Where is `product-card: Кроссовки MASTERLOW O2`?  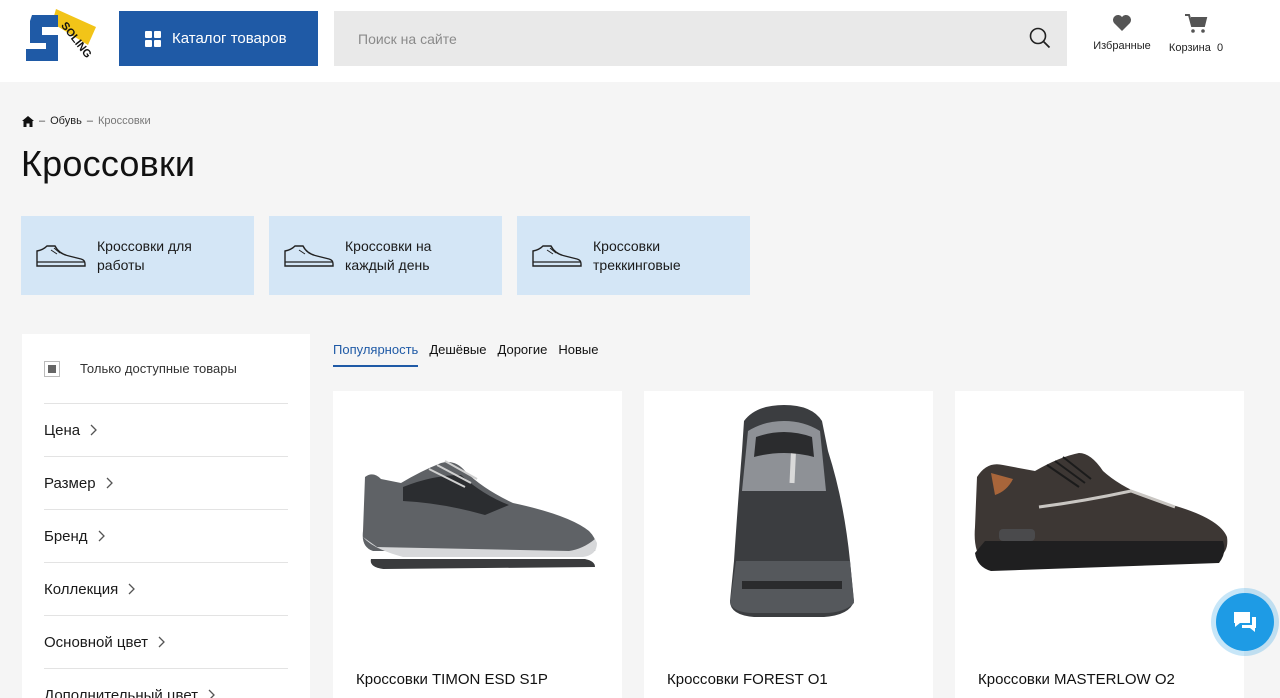
product-card: Кроссовки MASTERLOW O2 is located at coordinates (1099, 544).